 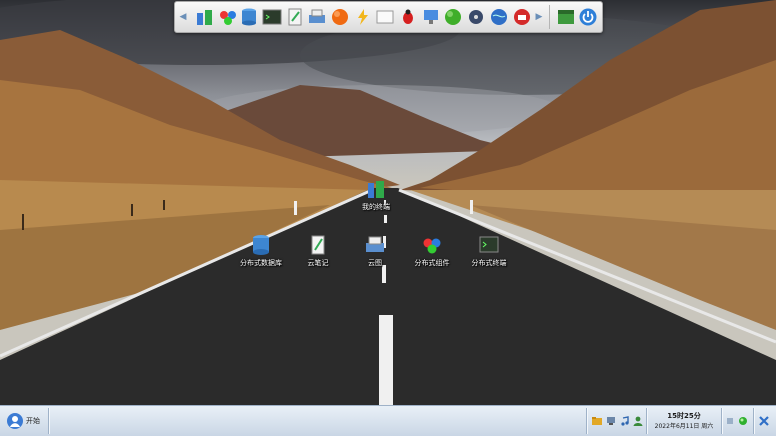 I want to click on taskbar: 开始 15时25分 2022年6月11日 周六, so click(x=388, y=420).